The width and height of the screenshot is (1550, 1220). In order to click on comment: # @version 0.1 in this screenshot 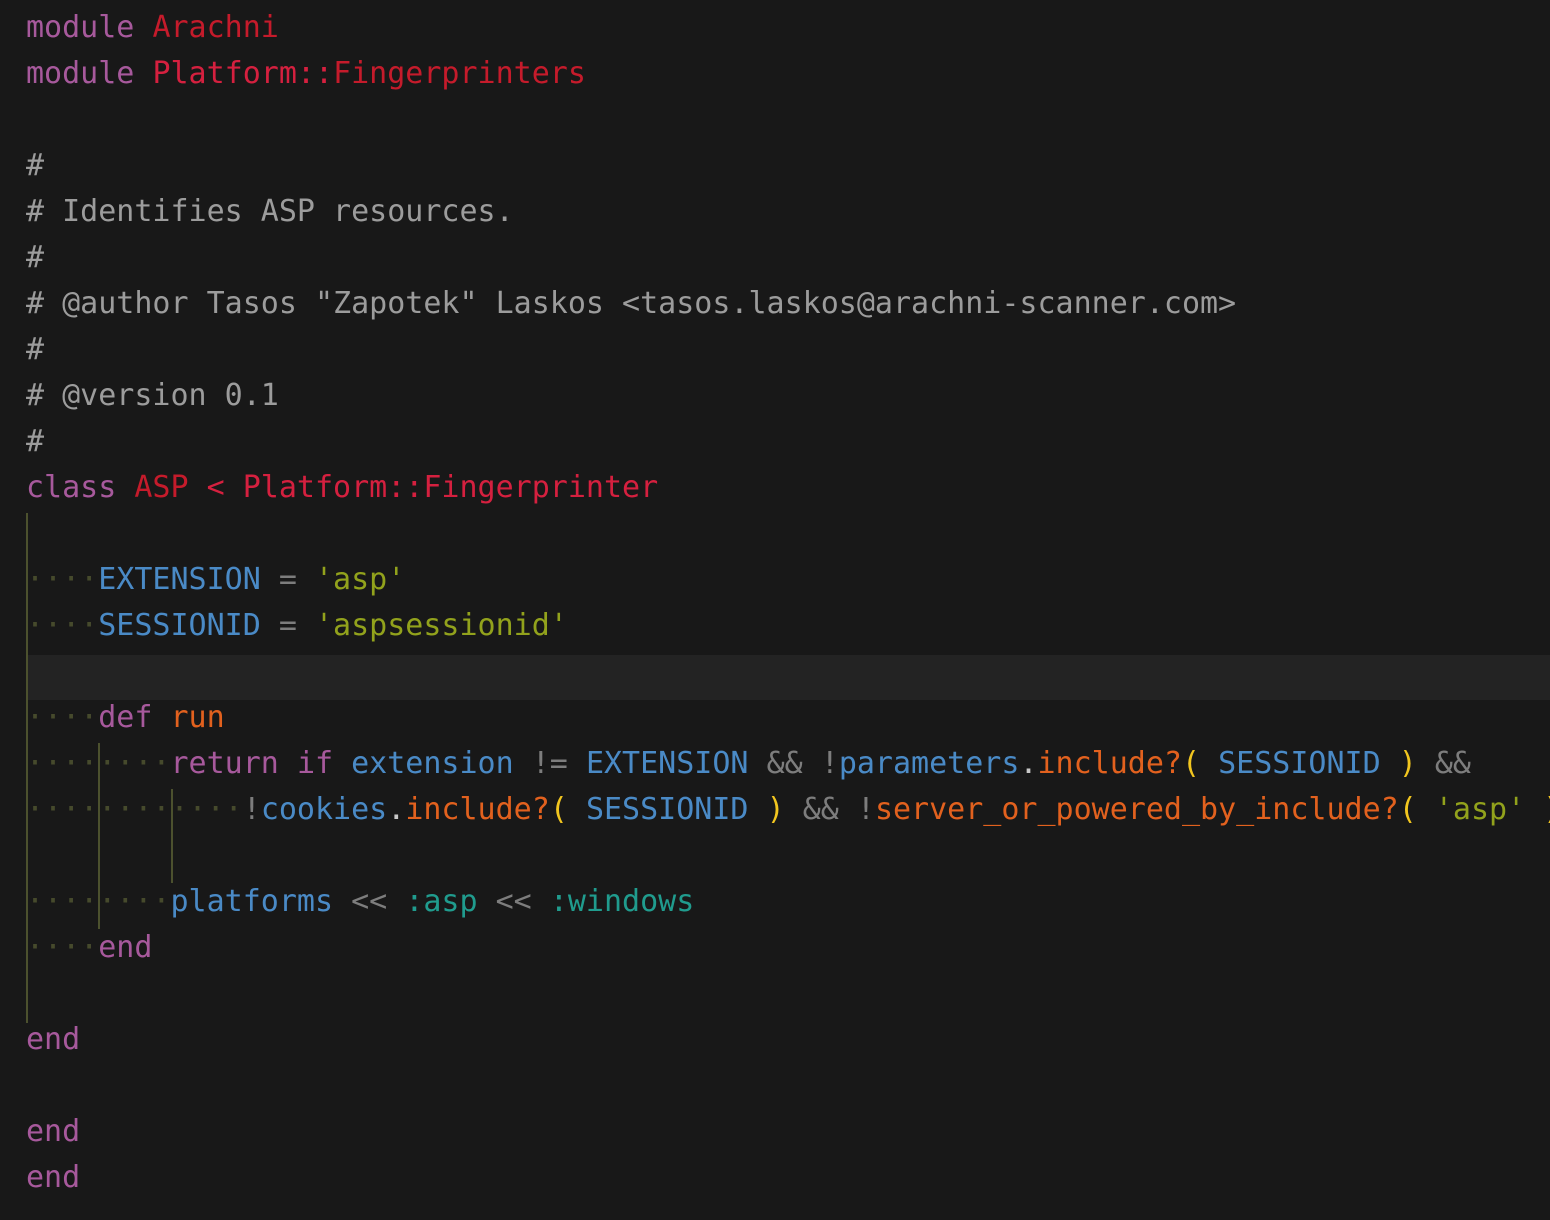, I will do `click(152, 395)`.